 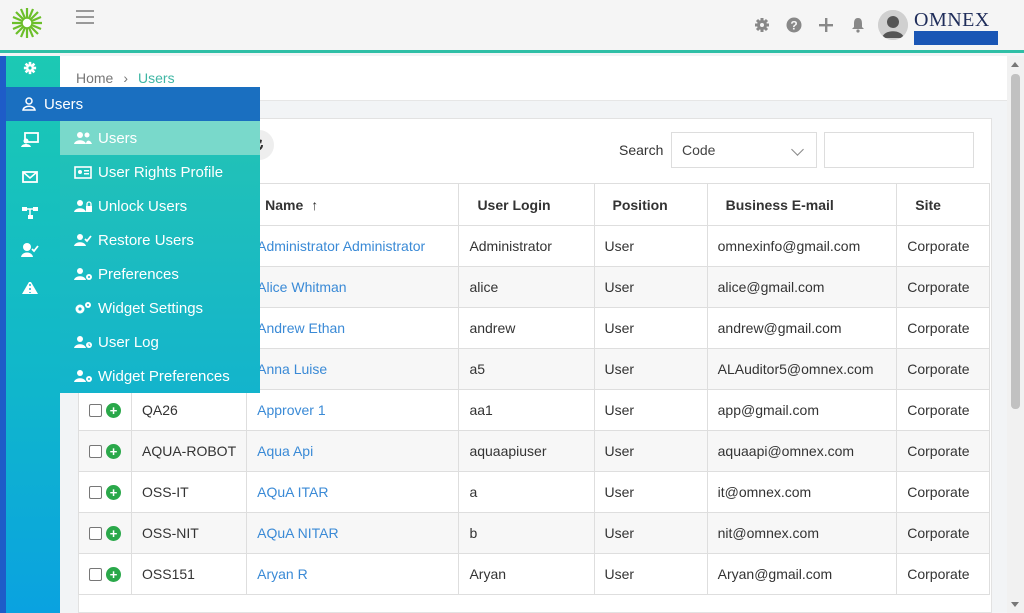 I want to click on menu-item-restore-users: Restore Users, so click(x=160, y=240).